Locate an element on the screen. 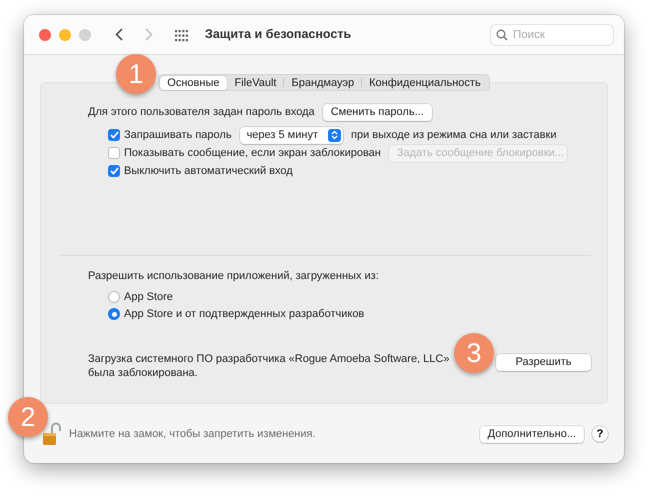 The width and height of the screenshot is (651, 501). step-number-badge: 2 is located at coordinates (28, 417).